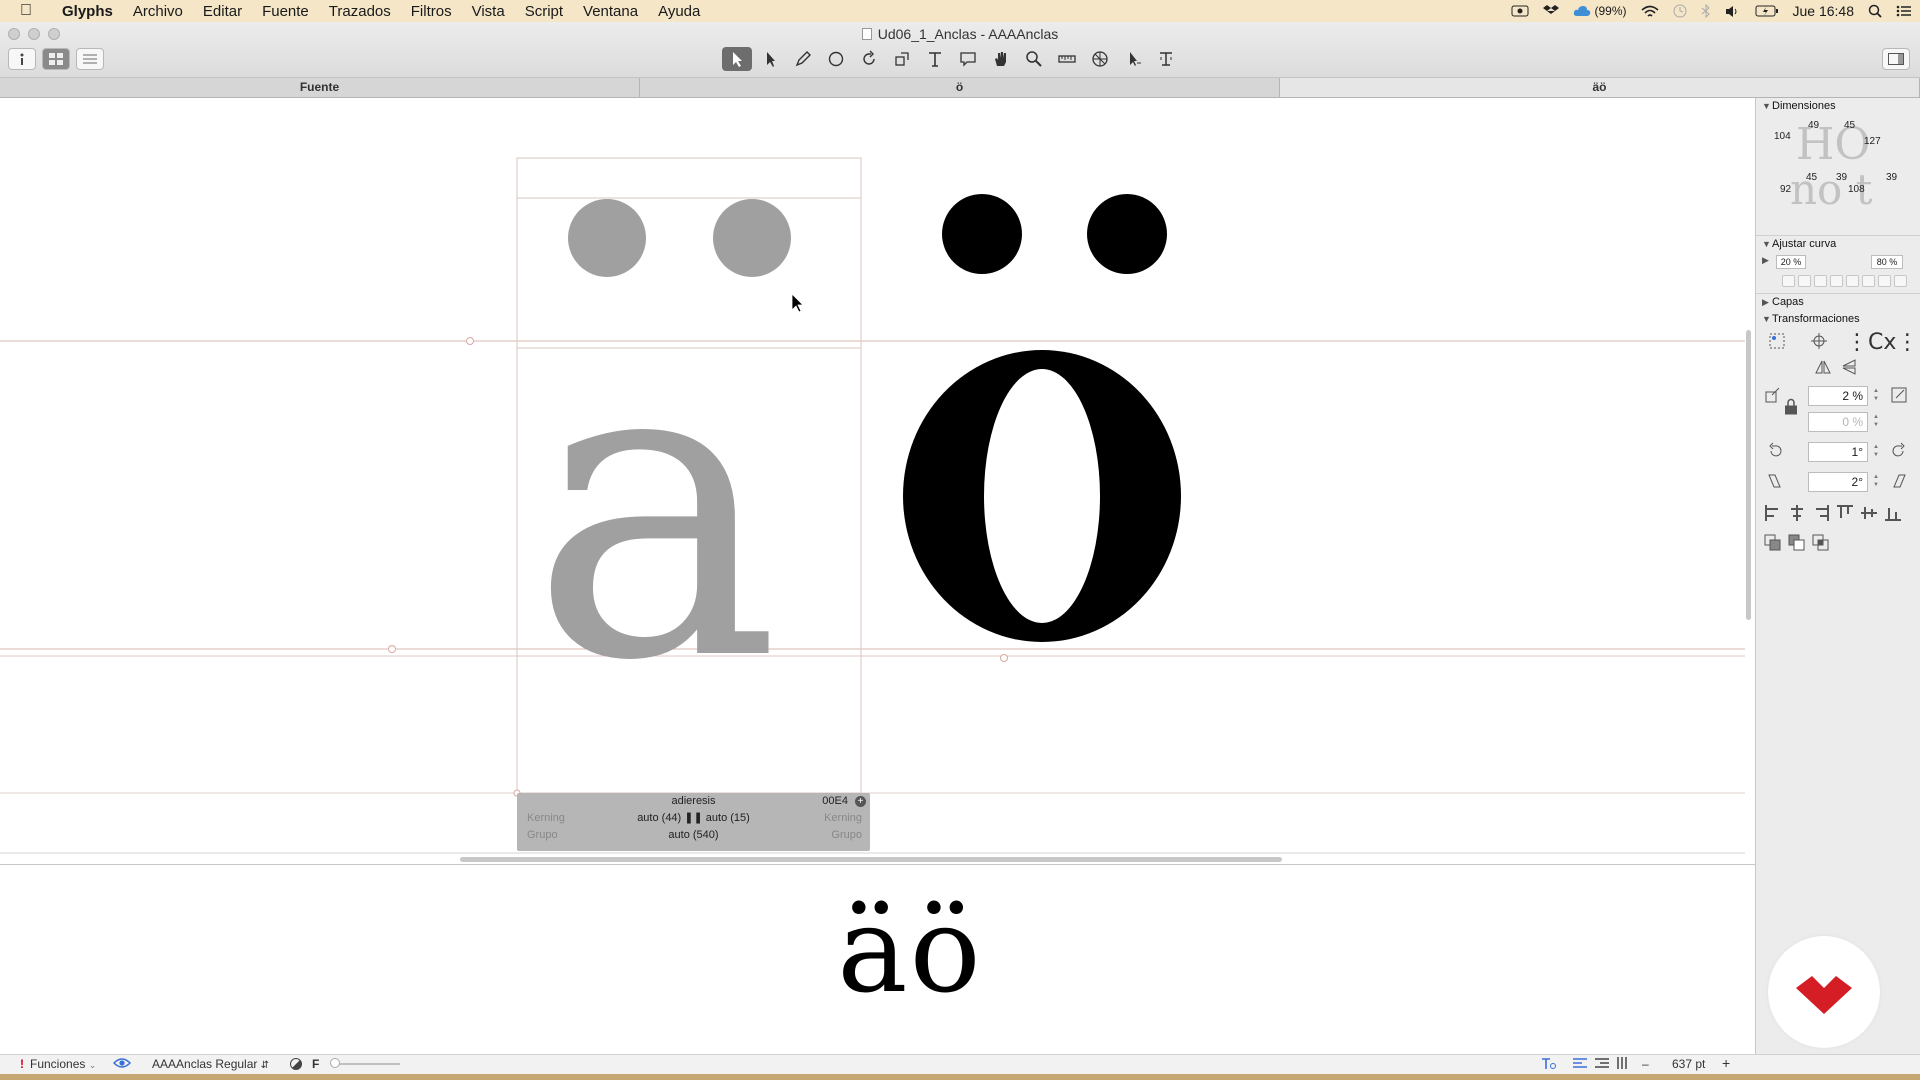 This screenshot has width=1920, height=1080. What do you see at coordinates (431, 11) in the screenshot?
I see `menu-filtros: Filtros` at bounding box center [431, 11].